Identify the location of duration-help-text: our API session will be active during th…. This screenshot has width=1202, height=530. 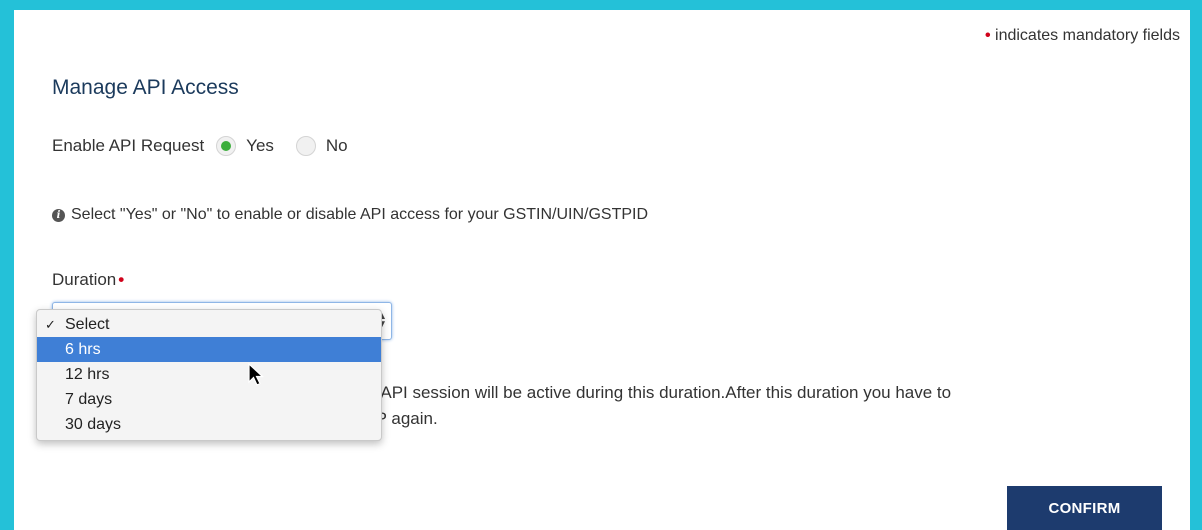
(762, 406).